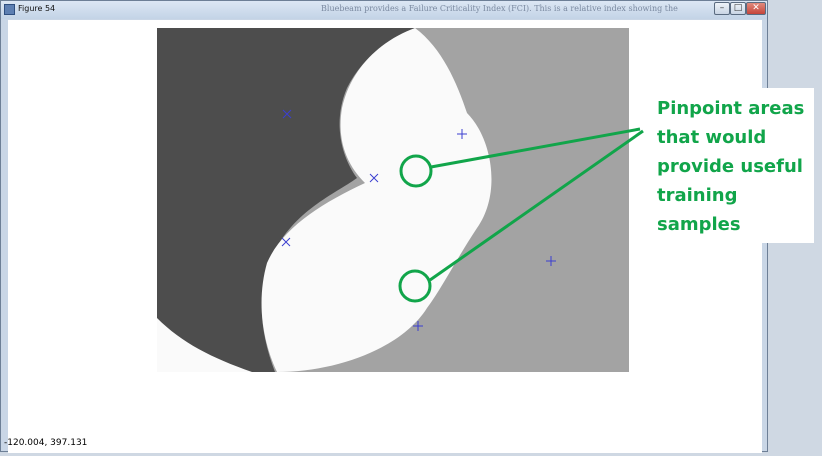 The image size is (822, 456). Describe the element at coordinates (535, 148) in the screenshot. I see `pointer-line-upper` at that location.